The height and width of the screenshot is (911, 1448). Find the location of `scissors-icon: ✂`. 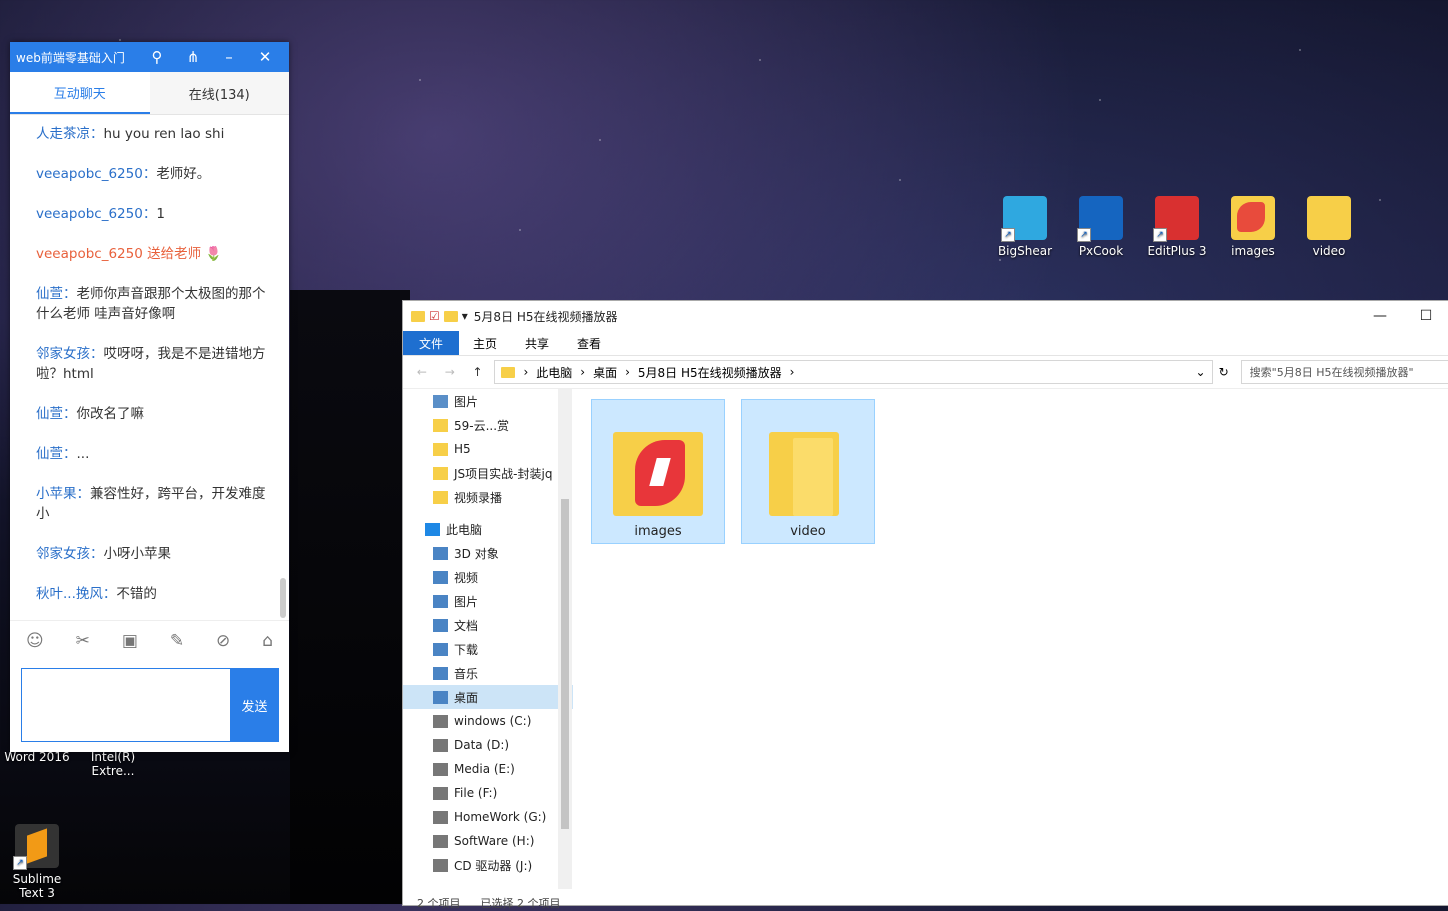

scissors-icon: ✂ is located at coordinates (83, 641).